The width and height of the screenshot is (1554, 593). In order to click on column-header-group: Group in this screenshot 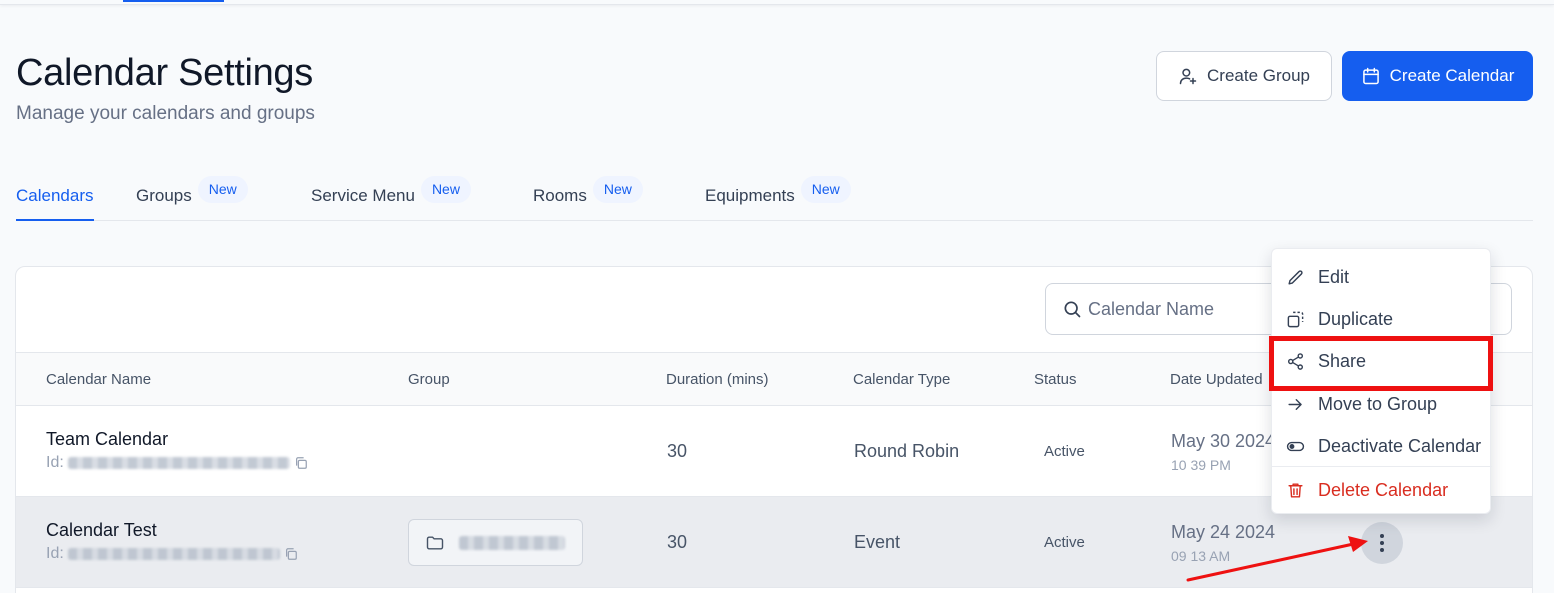, I will do `click(429, 379)`.